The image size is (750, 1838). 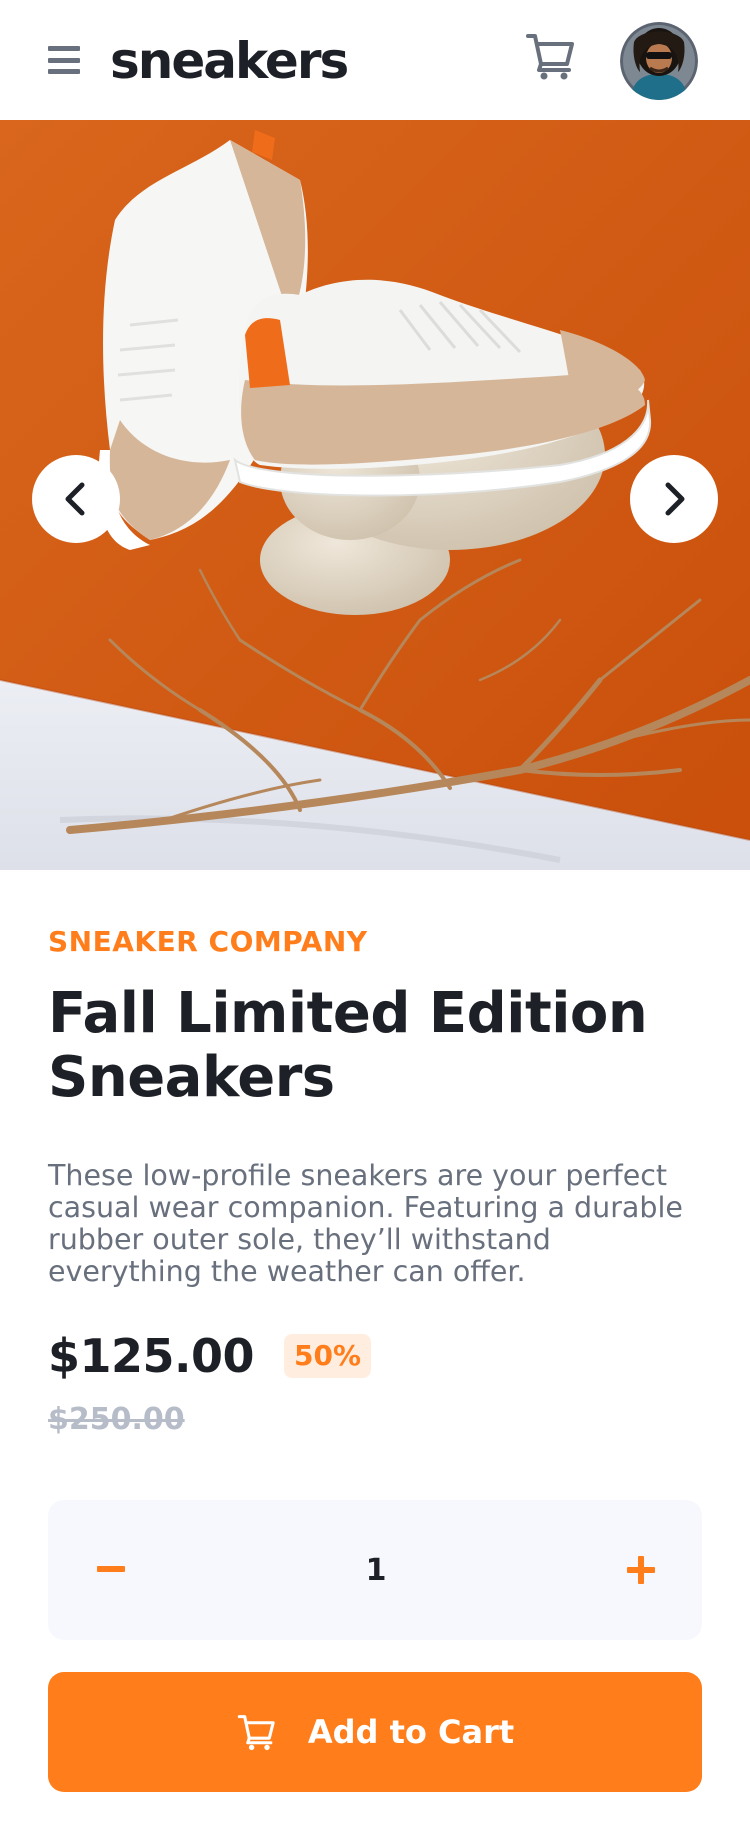 I want to click on previous-image-button, so click(x=76, y=499).